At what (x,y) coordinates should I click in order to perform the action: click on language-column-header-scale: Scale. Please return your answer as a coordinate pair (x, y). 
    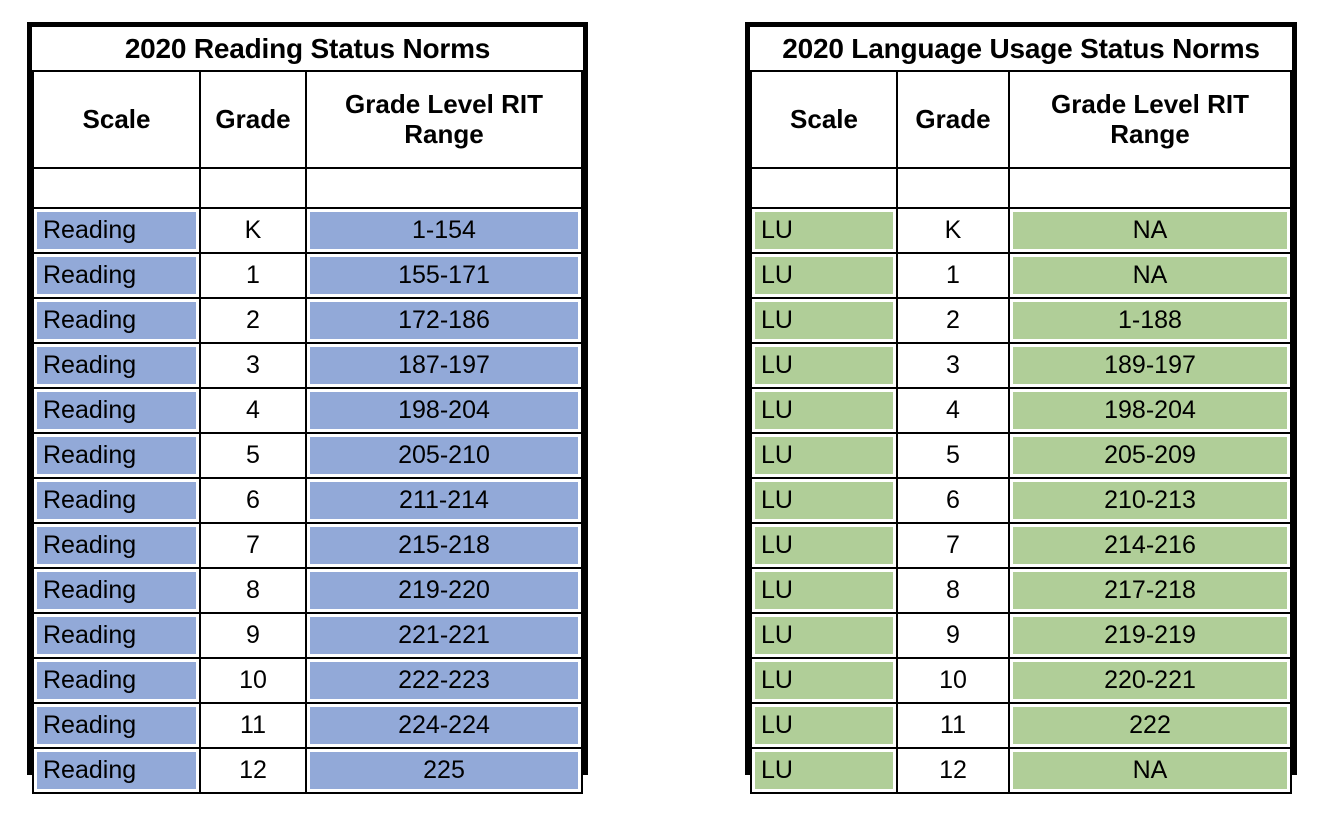
    Looking at the image, I should click on (824, 119).